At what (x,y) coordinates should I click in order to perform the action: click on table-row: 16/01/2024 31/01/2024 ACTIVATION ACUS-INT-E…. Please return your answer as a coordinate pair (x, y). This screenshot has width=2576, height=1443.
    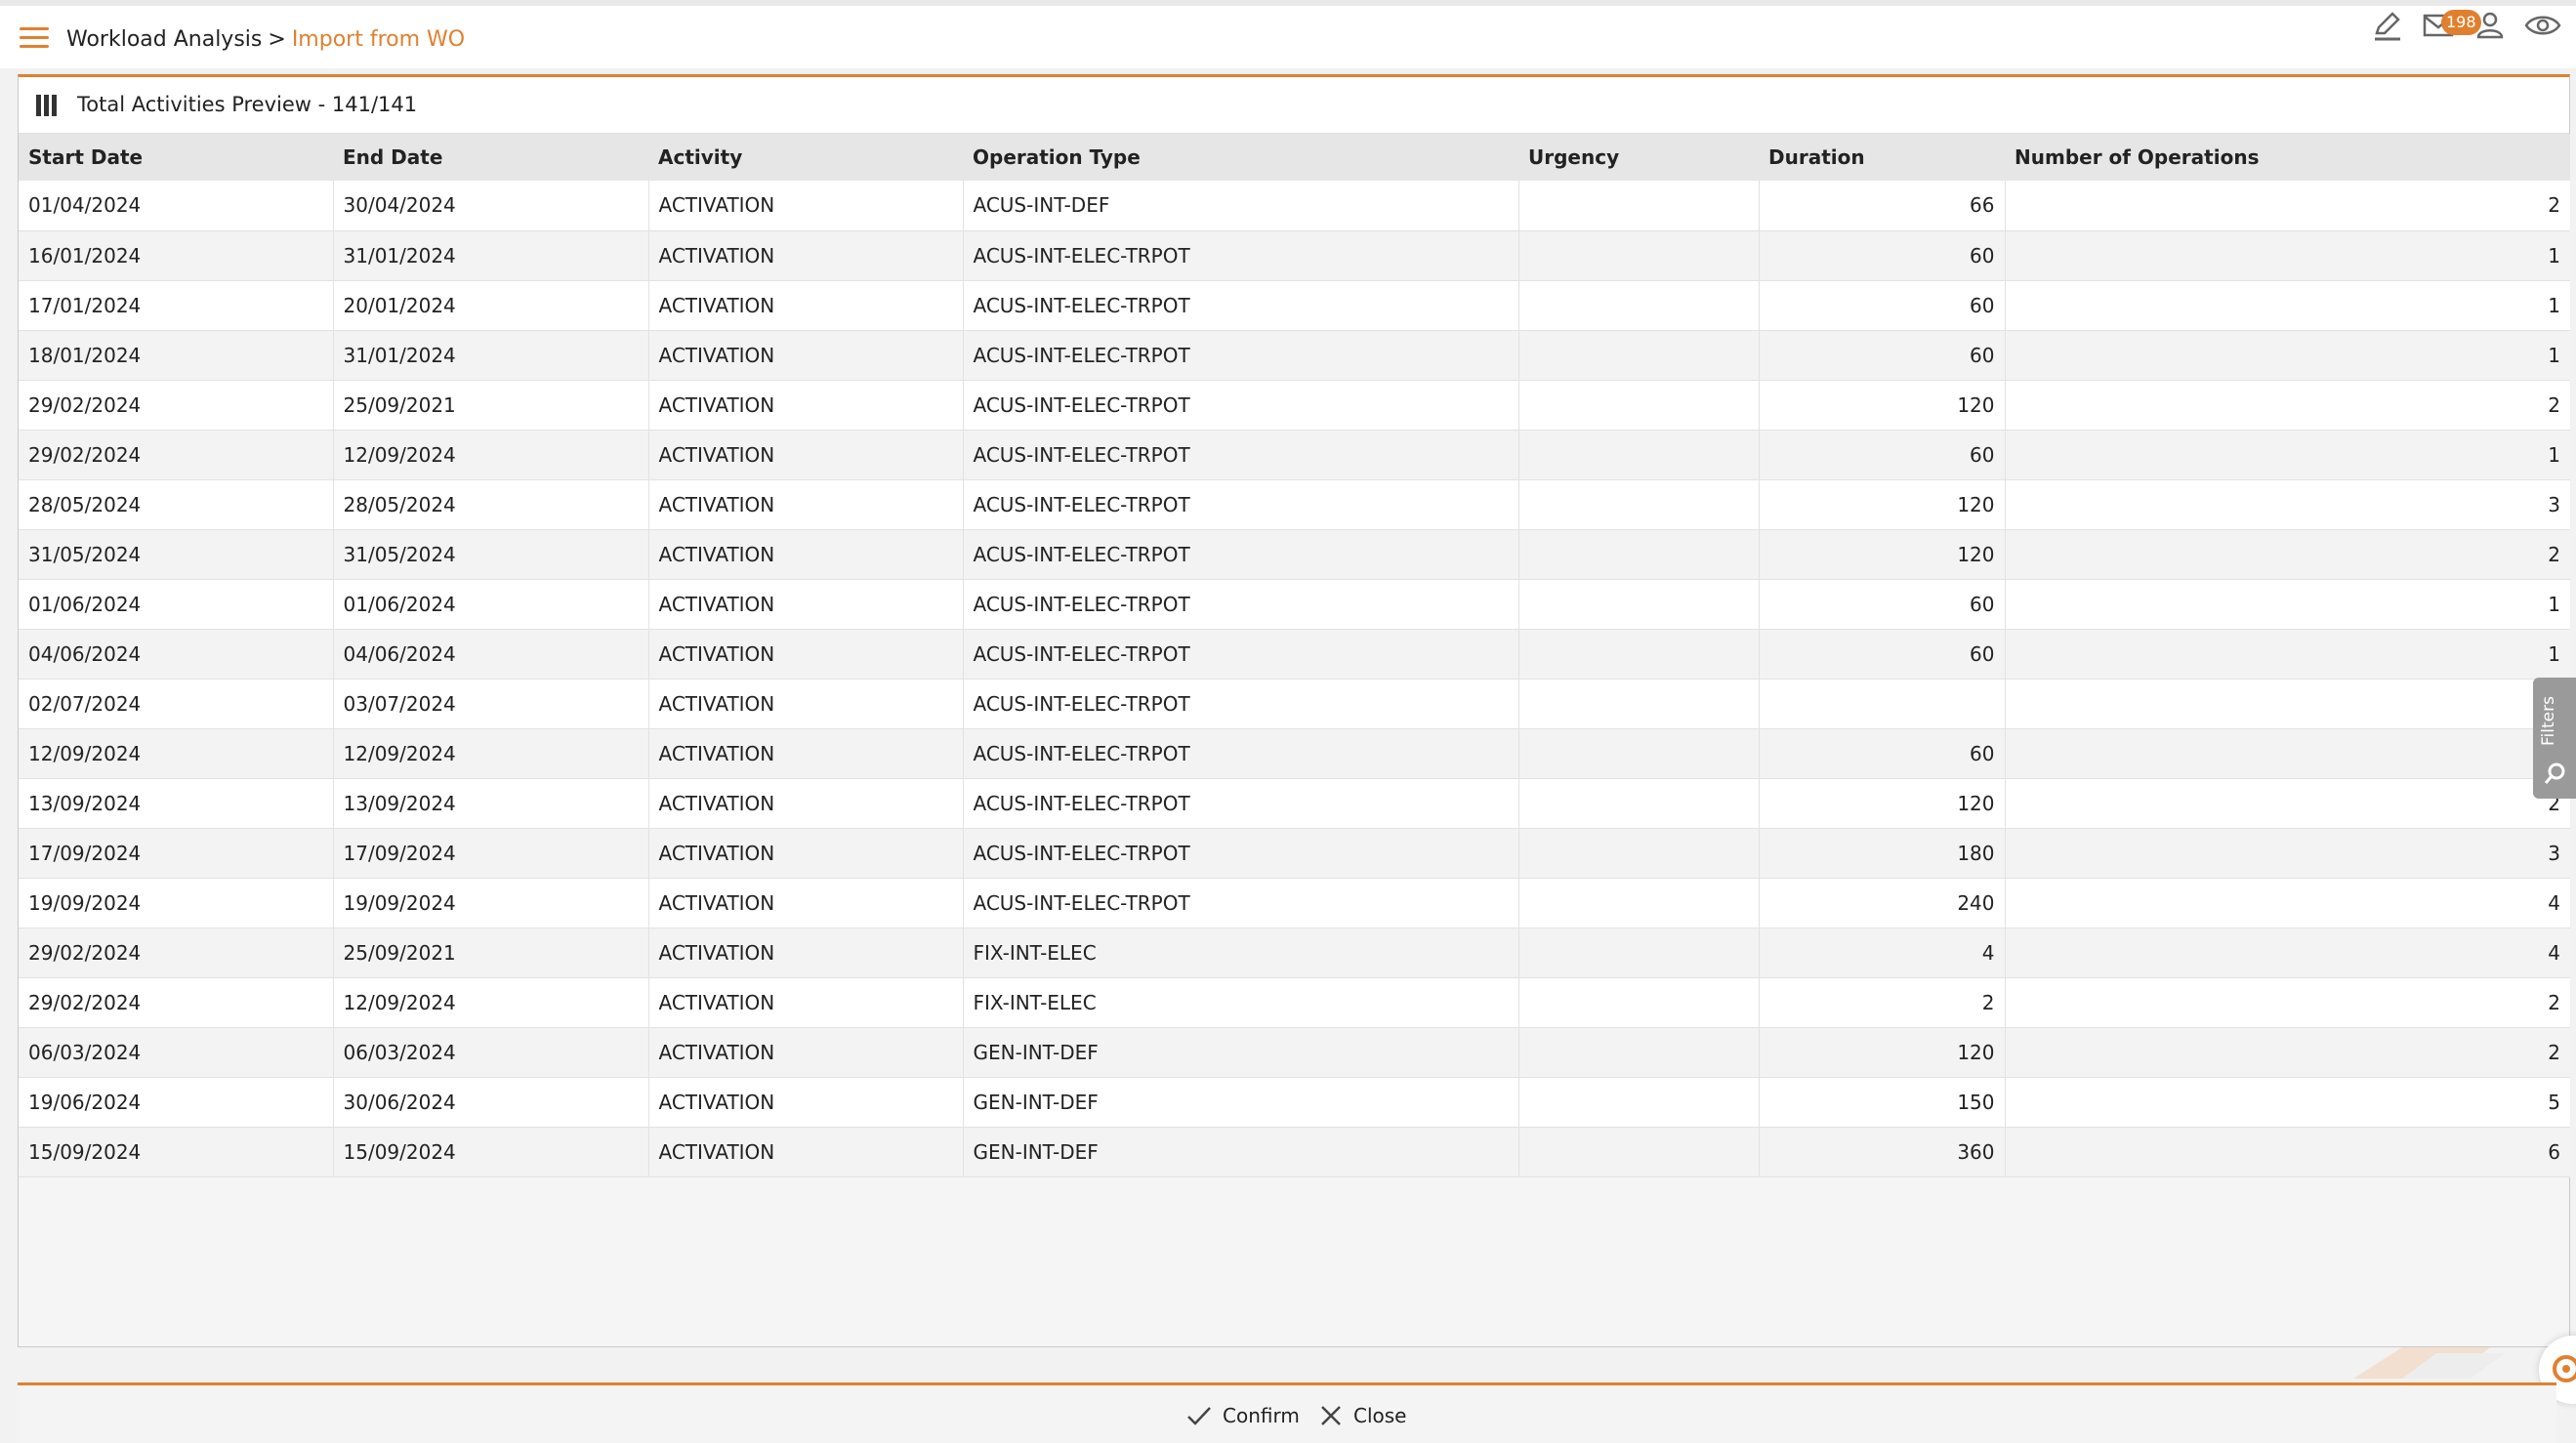
    Looking at the image, I should click on (1294, 256).